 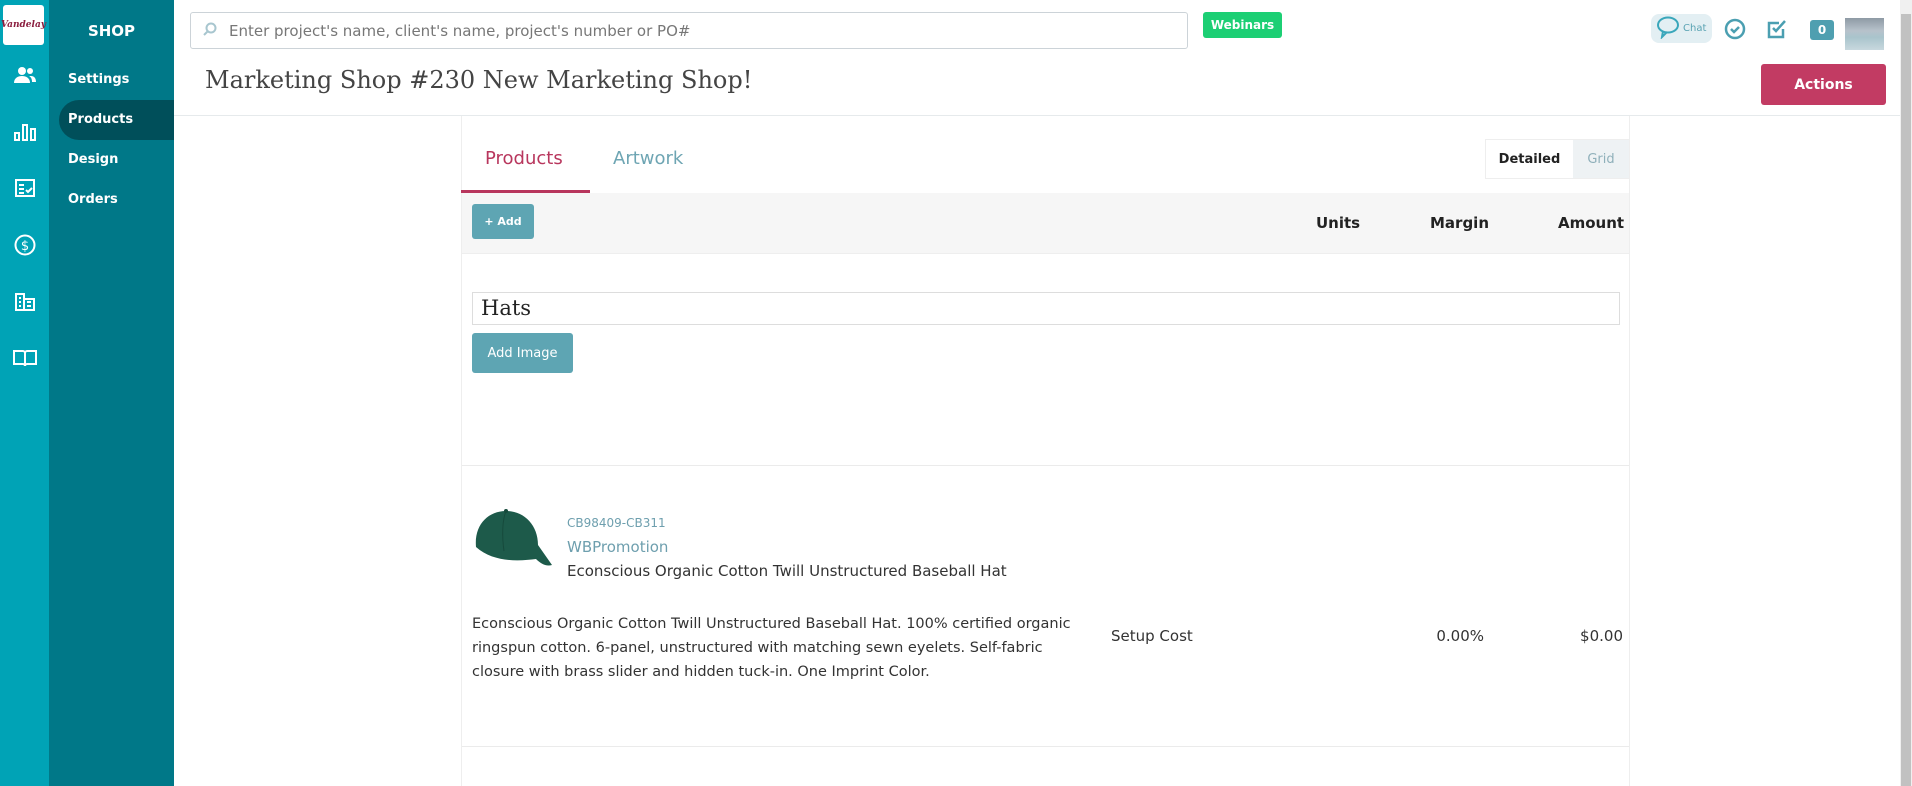 What do you see at coordinates (617, 547) in the screenshot?
I see `product-supplier: WBPromotion` at bounding box center [617, 547].